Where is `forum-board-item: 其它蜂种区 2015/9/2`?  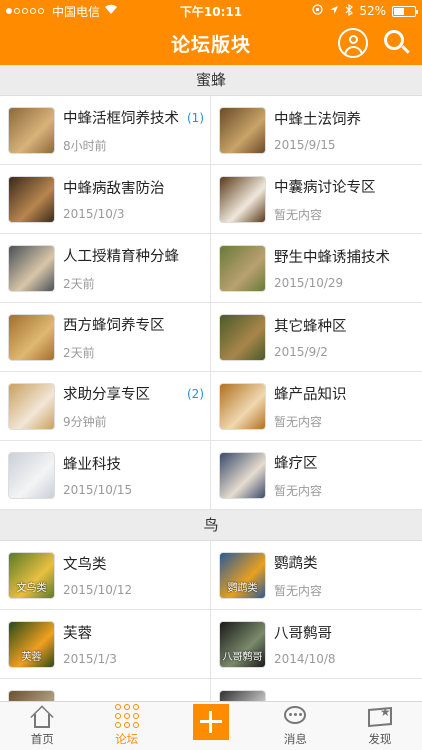 forum-board-item: 其它蜂种区 2015/9/2 is located at coordinates (316, 337).